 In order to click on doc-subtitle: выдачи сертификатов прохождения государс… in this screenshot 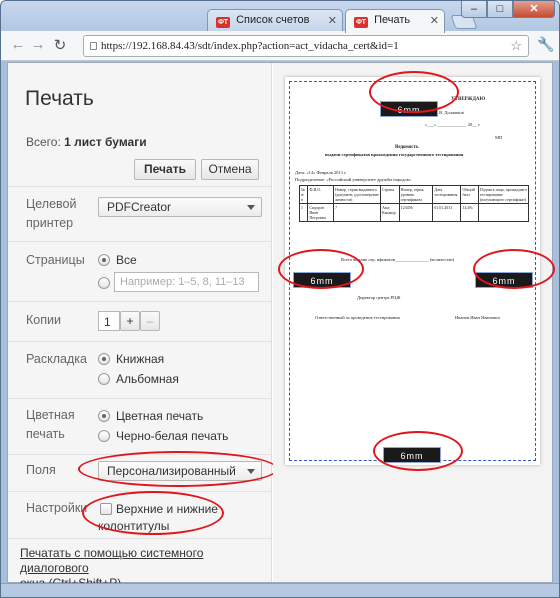, I will do `click(394, 154)`.